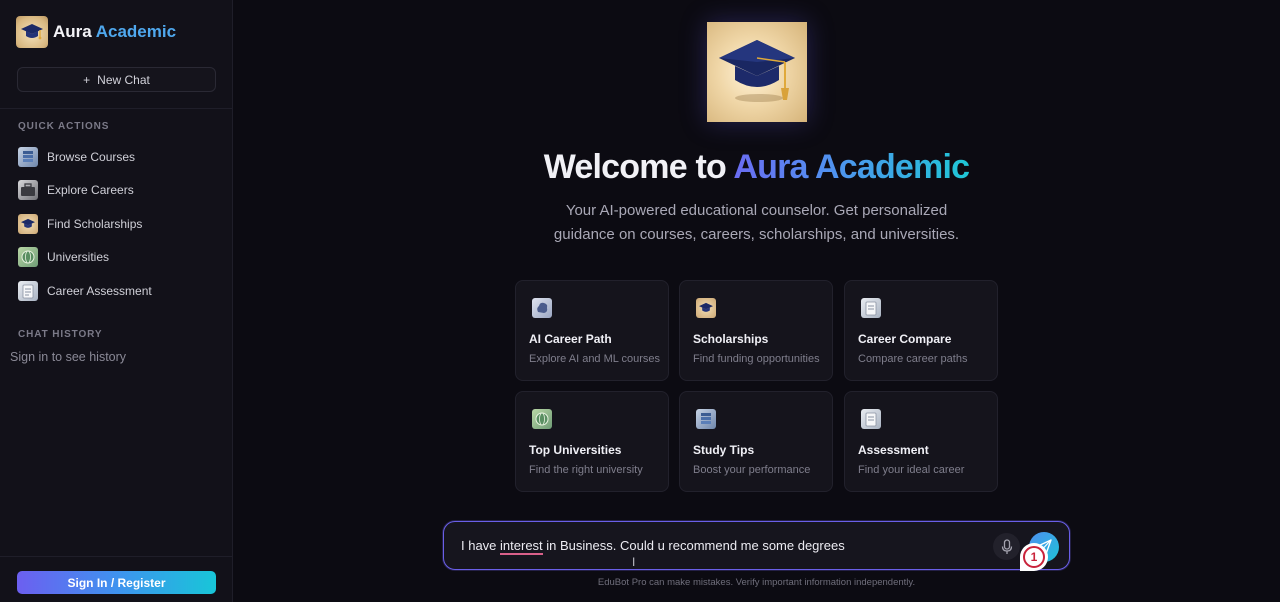 Image resolution: width=1280 pixels, height=602 pixels. I want to click on new-chat-label: New Chat, so click(123, 79).